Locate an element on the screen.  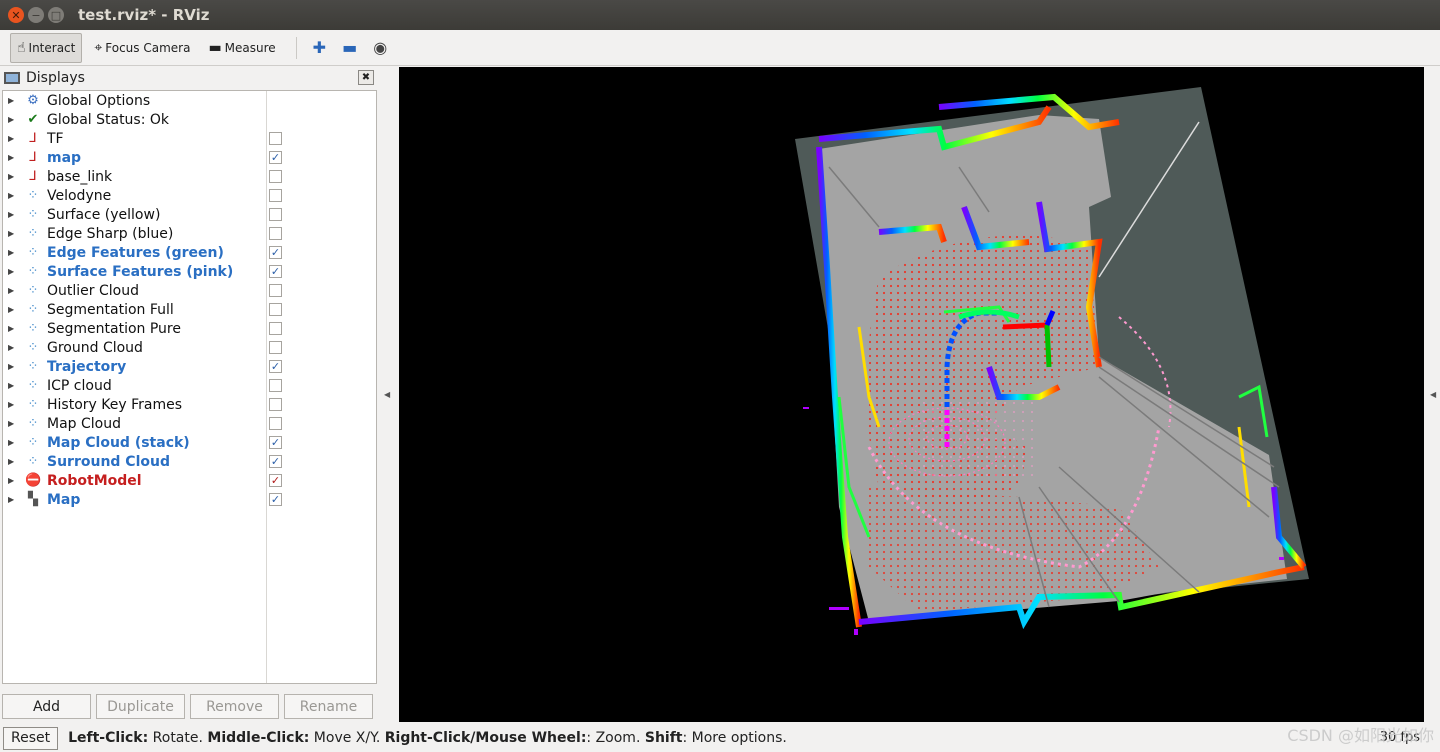
right-collapse-arrow-icon: ◀ is located at coordinates (1433, 394).